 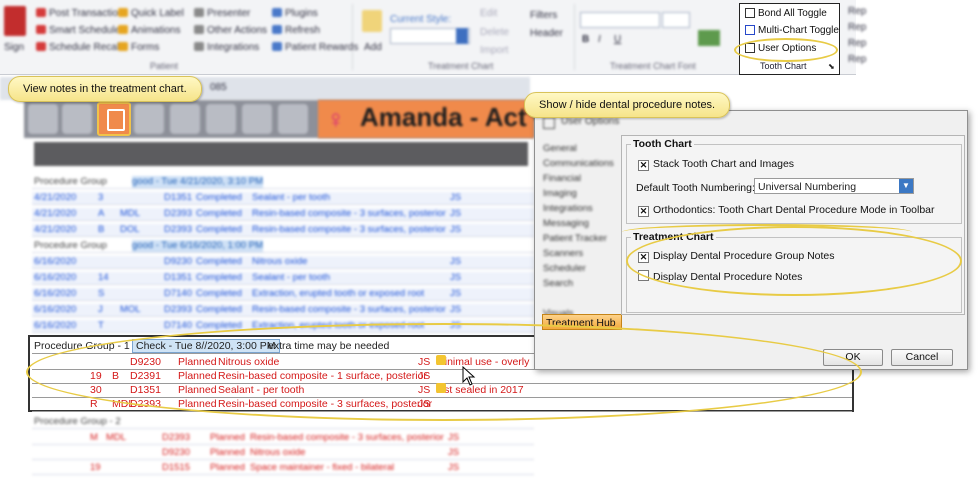 I want to click on sidebar-item: Imaging, so click(x=560, y=193).